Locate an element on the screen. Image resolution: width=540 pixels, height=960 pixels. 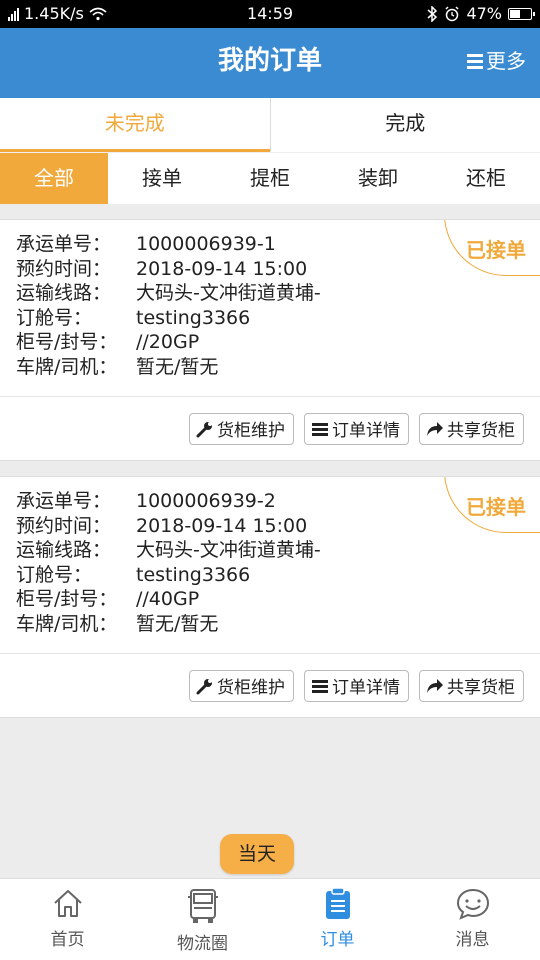
truck-icon is located at coordinates (202, 906).